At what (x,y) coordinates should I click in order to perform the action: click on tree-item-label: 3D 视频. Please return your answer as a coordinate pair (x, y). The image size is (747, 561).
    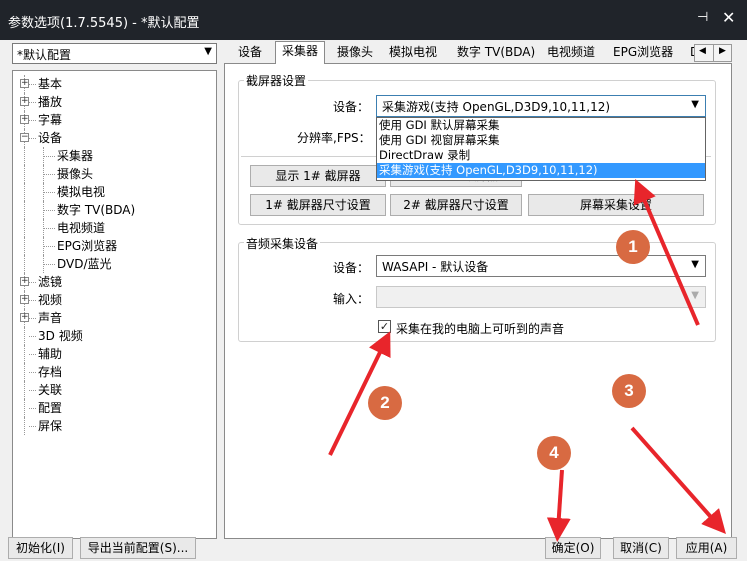
    Looking at the image, I should click on (60, 336).